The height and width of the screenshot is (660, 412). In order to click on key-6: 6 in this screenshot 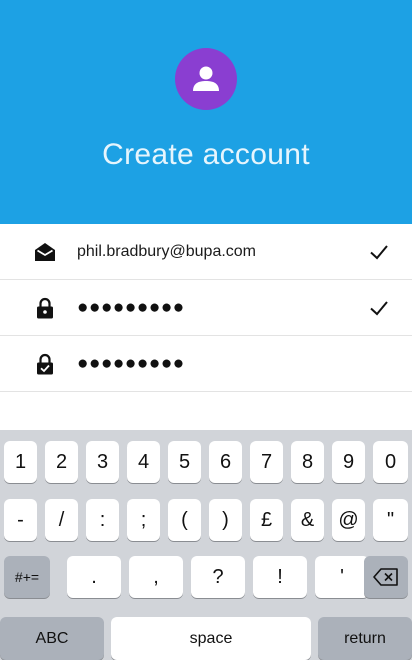, I will do `click(225, 462)`.